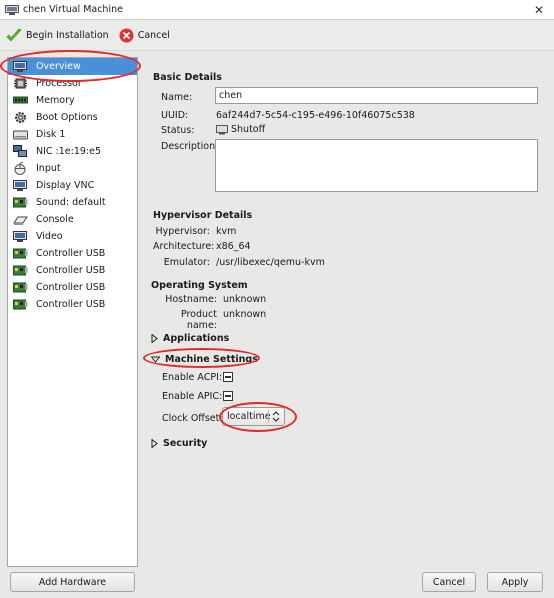 Image resolution: width=554 pixels, height=598 pixels. I want to click on operating-system-header: Operating System, so click(199, 285).